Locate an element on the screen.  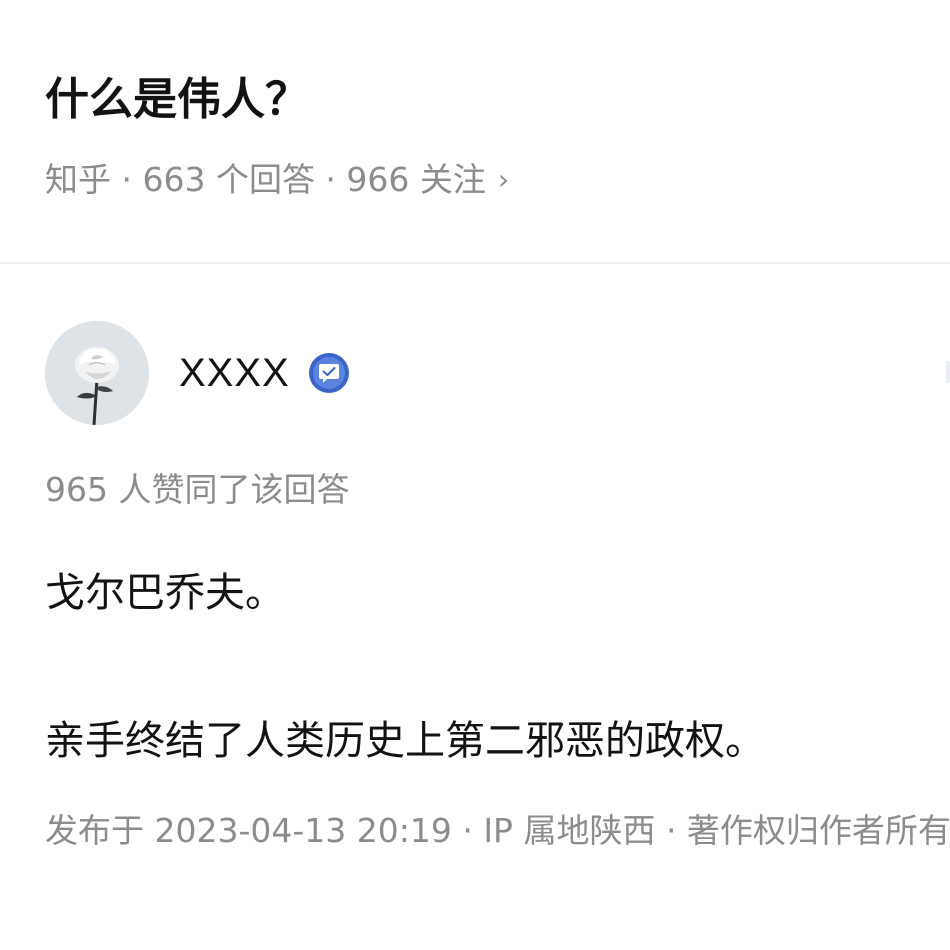
question-meta-text: 知乎 · 663 个回答 · 966 关注 is located at coordinates (265, 179).